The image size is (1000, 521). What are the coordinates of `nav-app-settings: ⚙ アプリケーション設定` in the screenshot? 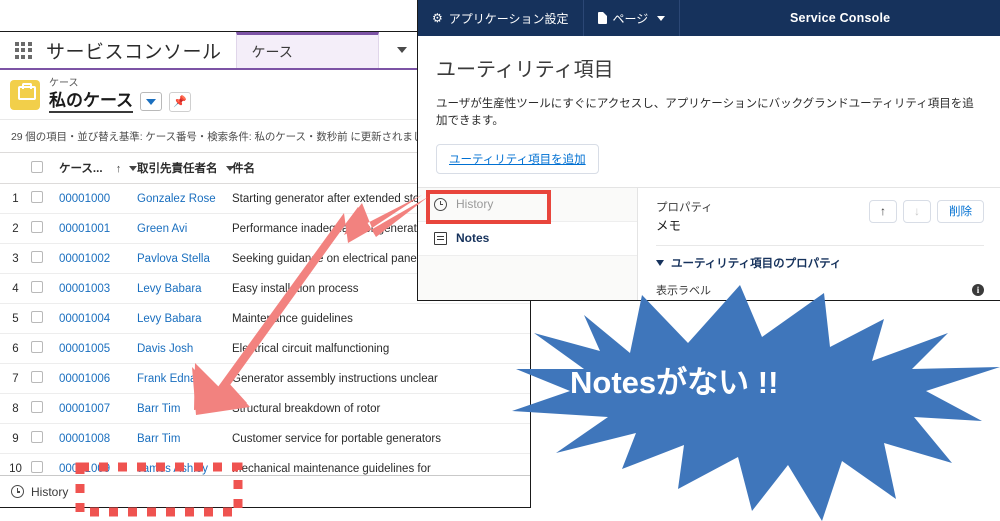 It's located at (501, 18).